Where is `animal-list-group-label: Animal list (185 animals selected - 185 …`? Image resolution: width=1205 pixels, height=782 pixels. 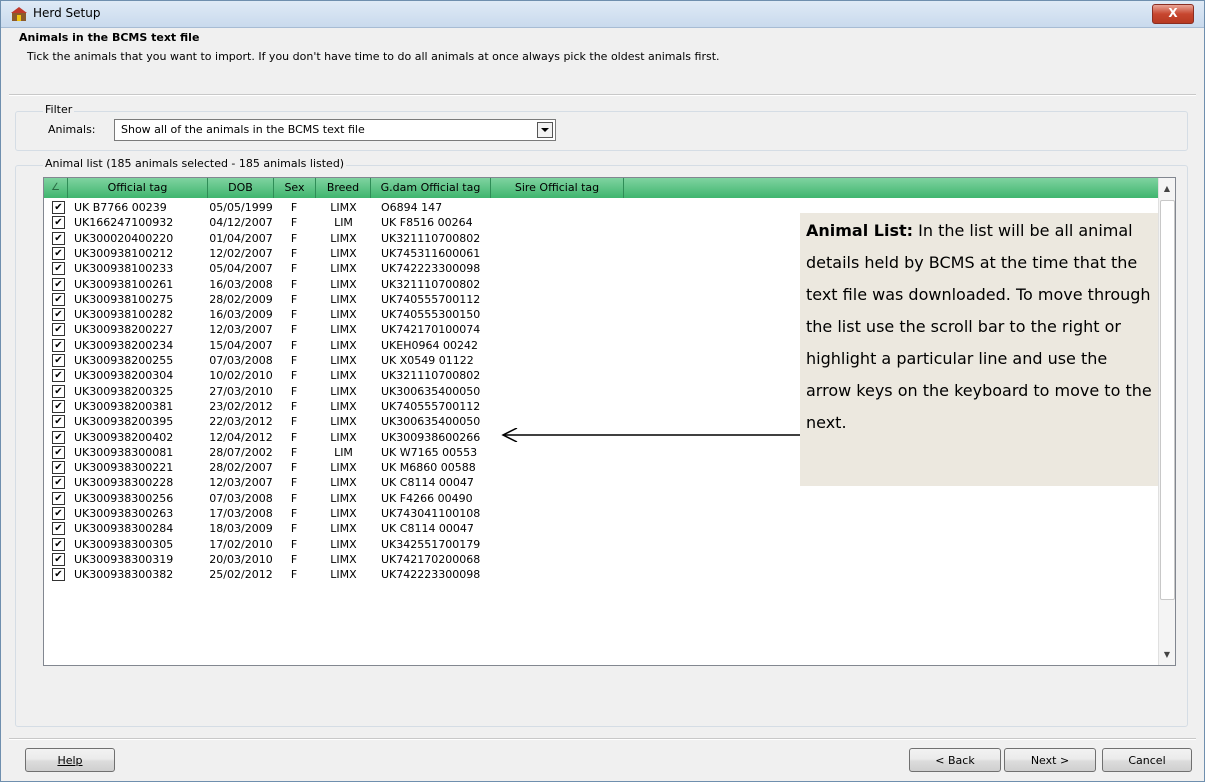 animal-list-group-label: Animal list (185 animals selected - 185 … is located at coordinates (195, 163).